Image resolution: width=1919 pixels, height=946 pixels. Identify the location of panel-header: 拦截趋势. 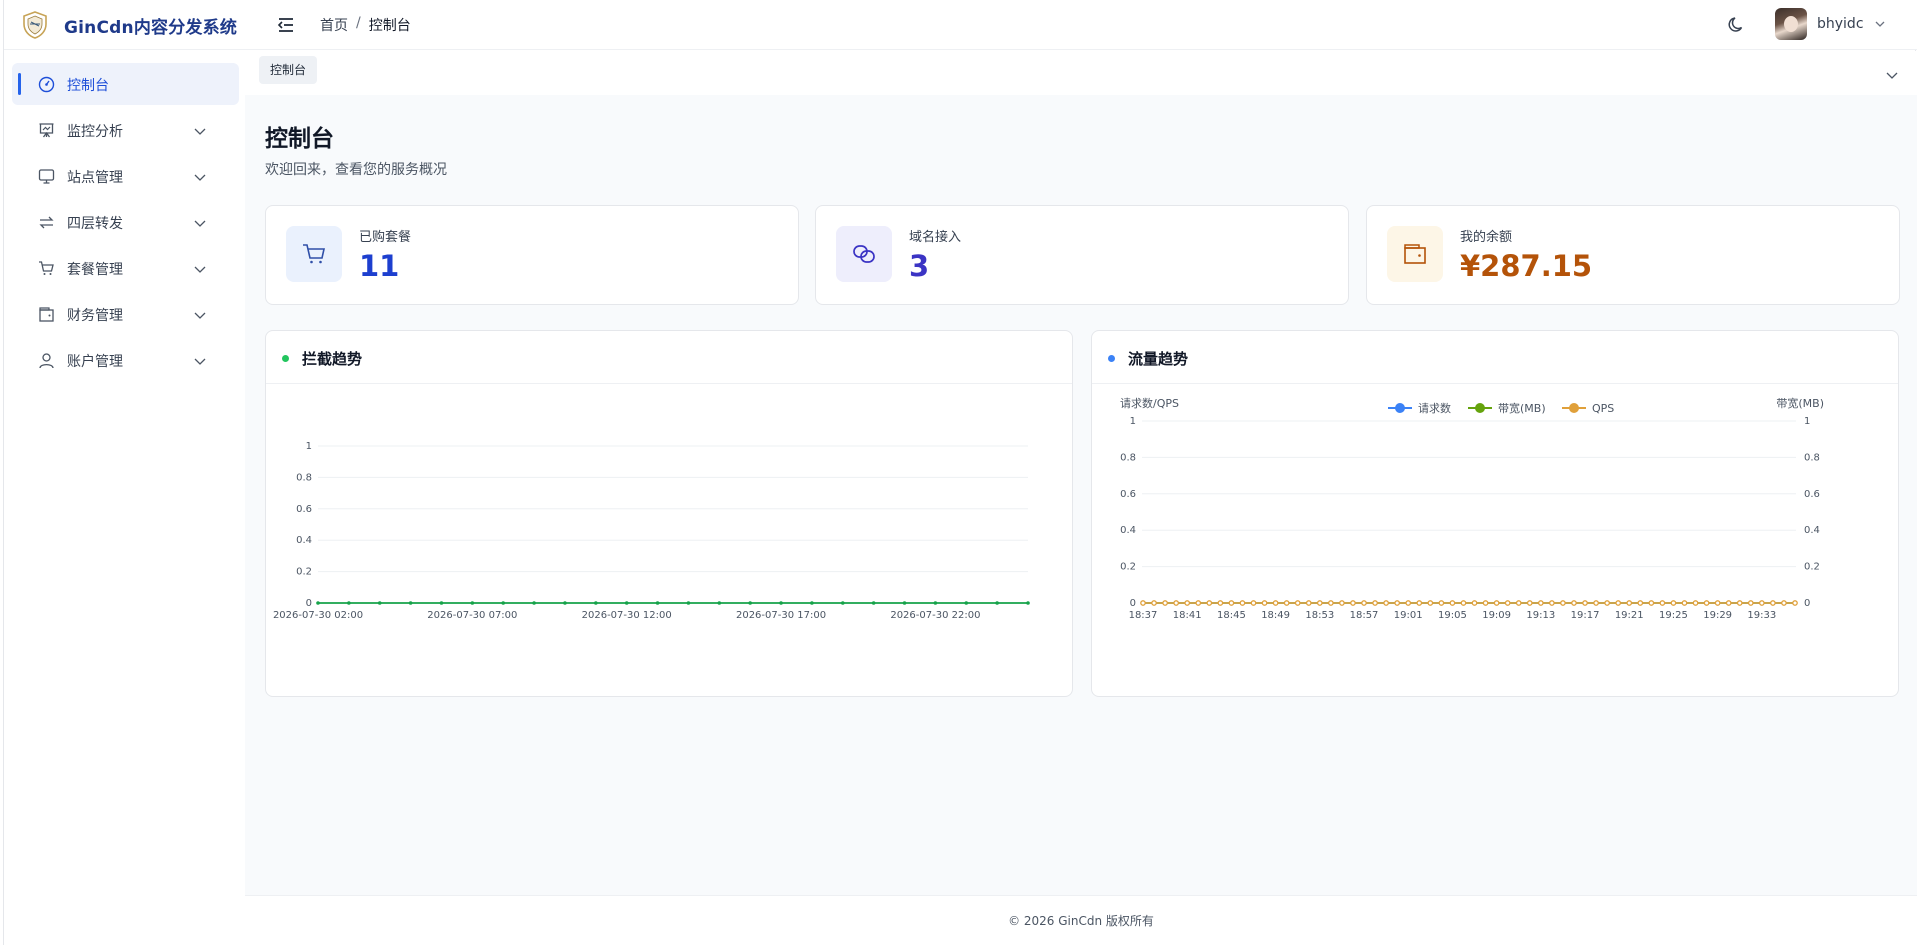
(669, 357).